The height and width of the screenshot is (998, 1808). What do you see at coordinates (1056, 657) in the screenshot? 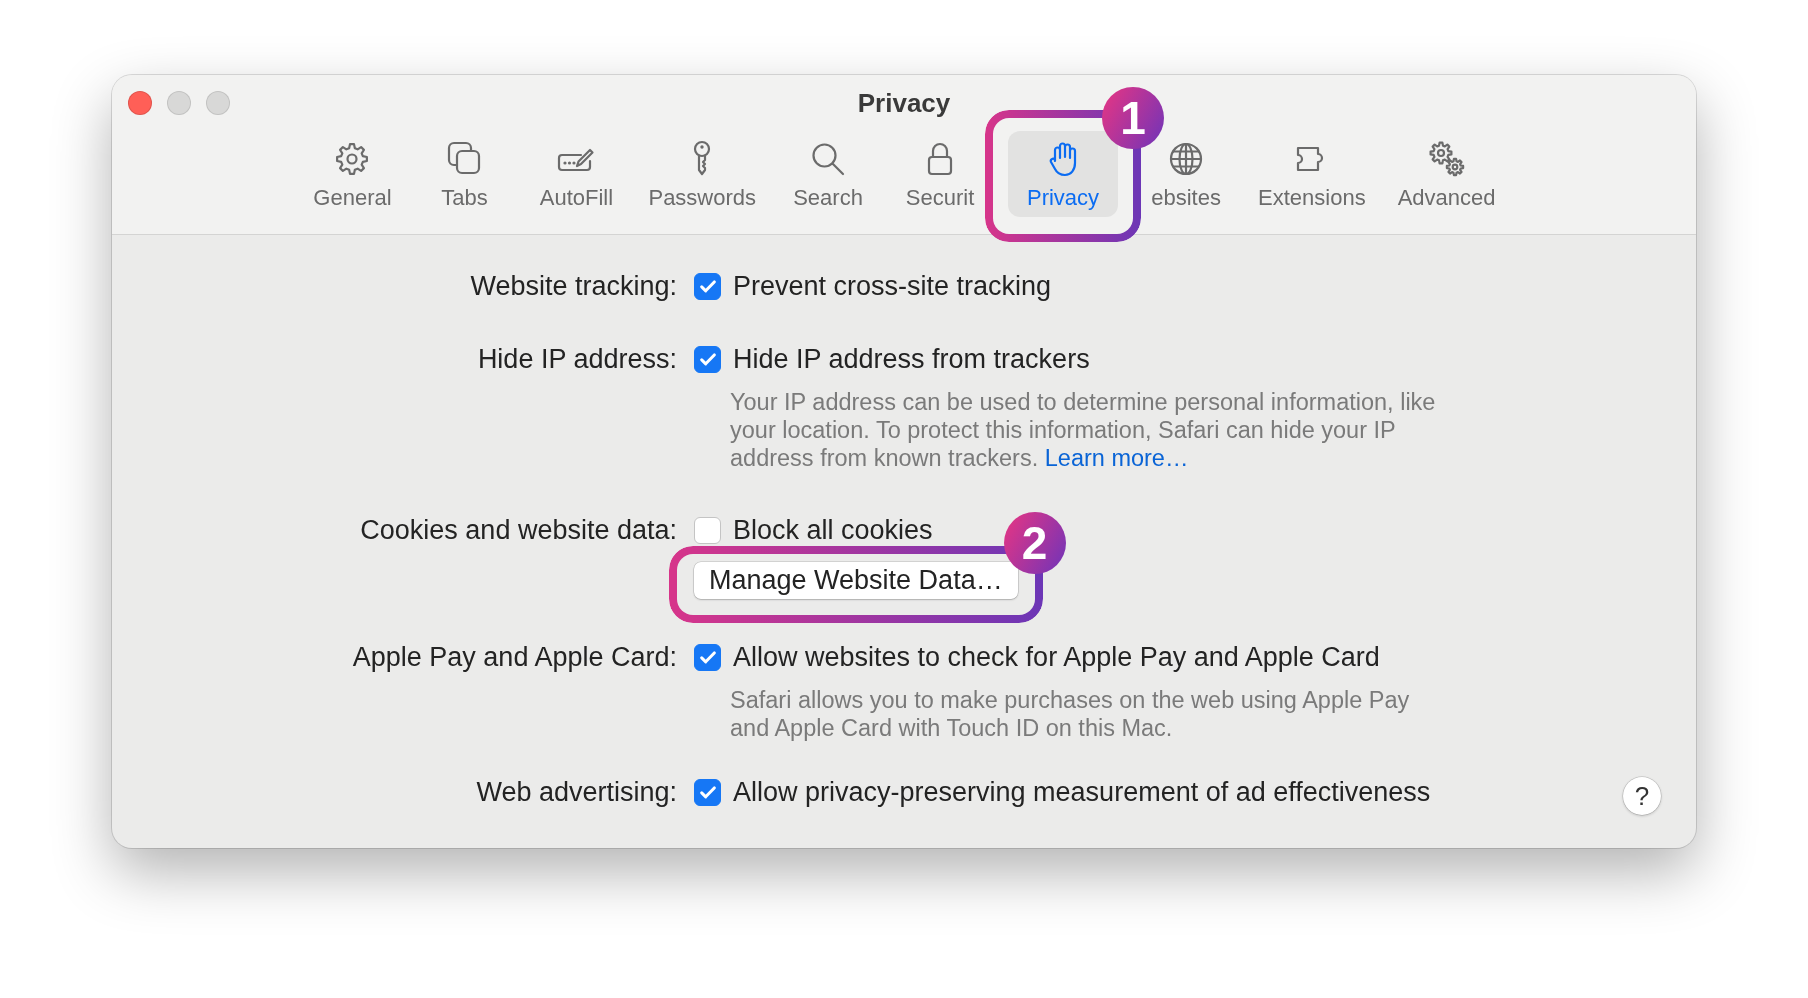
I see `checkbox-label: Allow websites to check for Apple Pay and Apple Card` at bounding box center [1056, 657].